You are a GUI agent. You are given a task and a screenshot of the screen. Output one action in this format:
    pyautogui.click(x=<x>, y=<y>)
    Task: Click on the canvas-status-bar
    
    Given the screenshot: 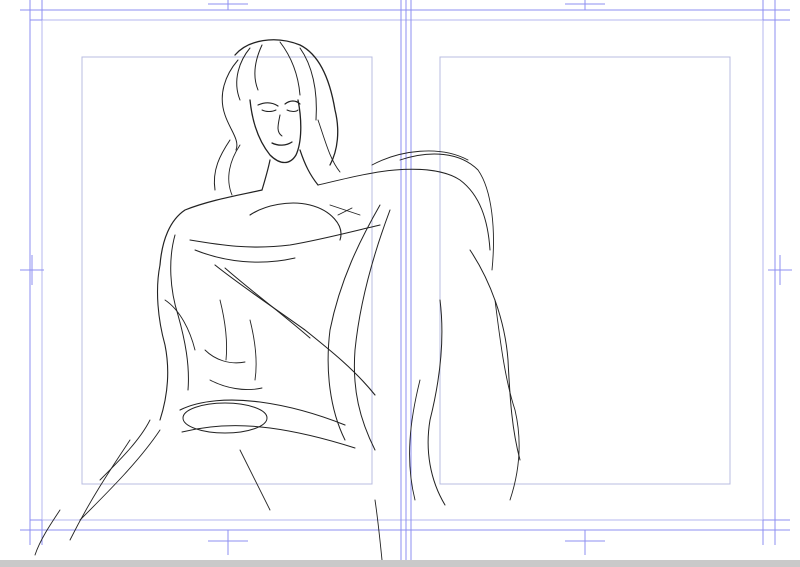 What is the action you would take?
    pyautogui.click(x=400, y=563)
    